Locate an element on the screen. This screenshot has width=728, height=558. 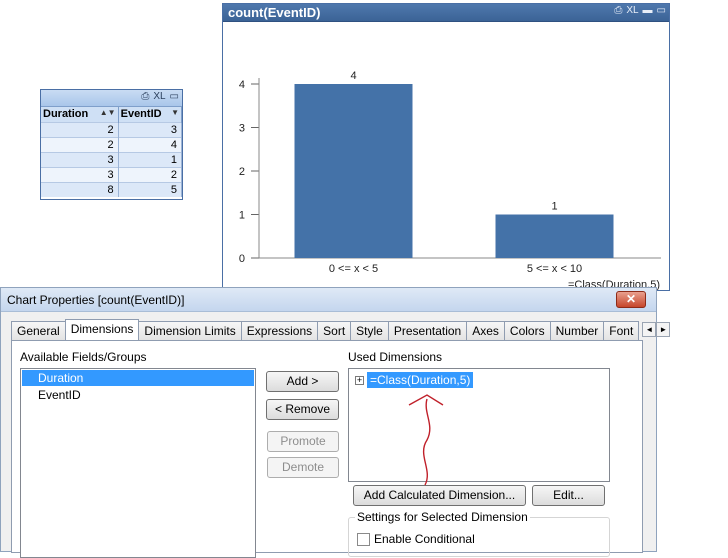
tab-style: Style is located at coordinates (369, 330).